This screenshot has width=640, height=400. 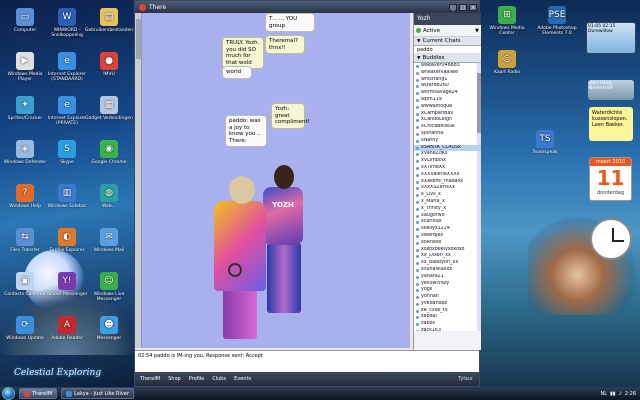 I want to click on analog-clock-gadget, so click(x=611, y=239).